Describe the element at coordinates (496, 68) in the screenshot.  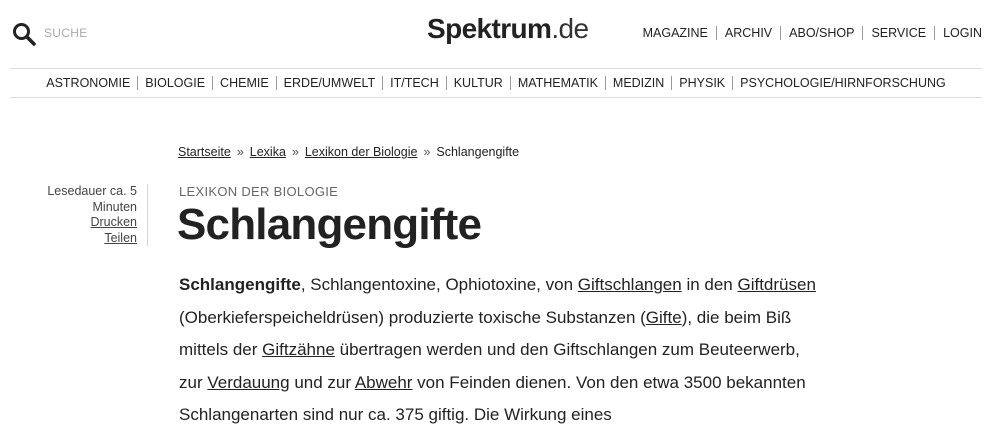
I see `header-divider` at that location.